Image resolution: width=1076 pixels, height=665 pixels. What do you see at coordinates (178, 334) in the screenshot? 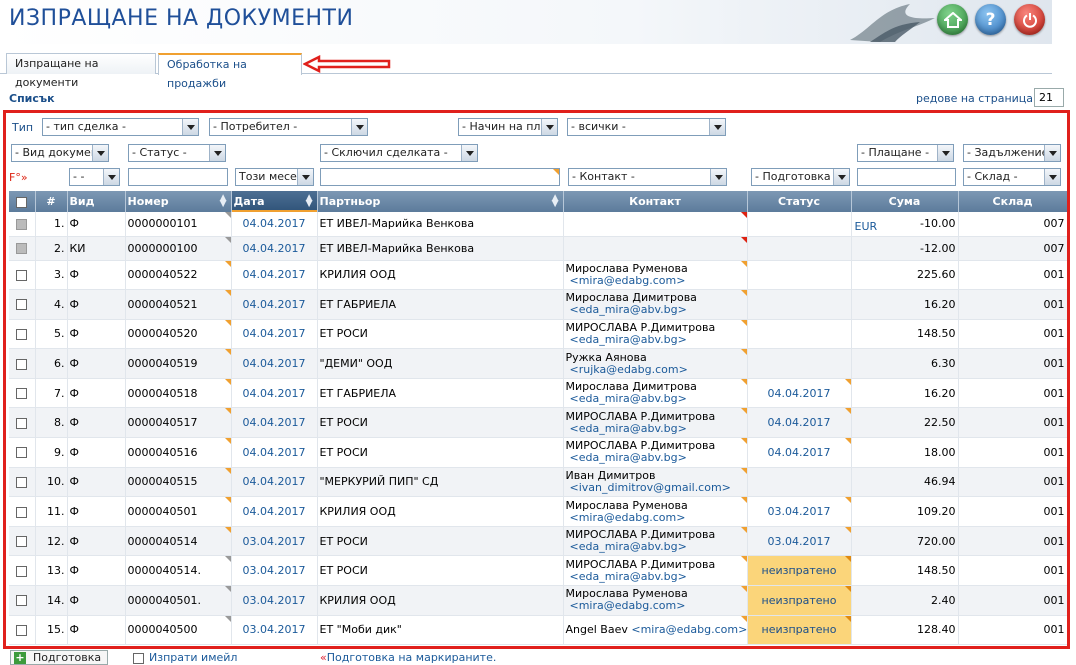
I see `doc-number: 0000040520` at bounding box center [178, 334].